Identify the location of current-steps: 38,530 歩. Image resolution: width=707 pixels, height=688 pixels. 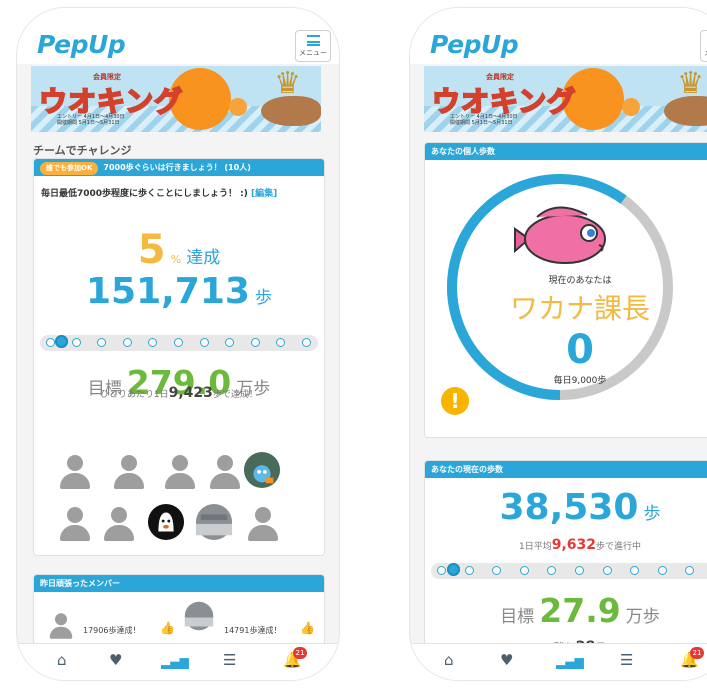
(566, 507).